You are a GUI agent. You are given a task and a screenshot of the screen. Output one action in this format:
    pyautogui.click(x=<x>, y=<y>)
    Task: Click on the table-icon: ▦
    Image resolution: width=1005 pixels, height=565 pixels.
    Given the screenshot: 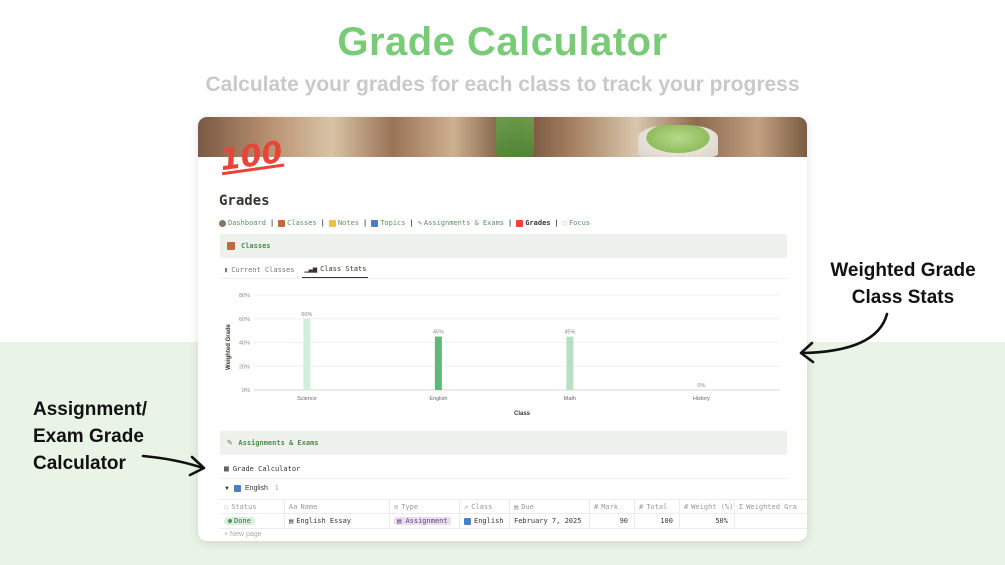 What is the action you would take?
    pyautogui.click(x=226, y=468)
    